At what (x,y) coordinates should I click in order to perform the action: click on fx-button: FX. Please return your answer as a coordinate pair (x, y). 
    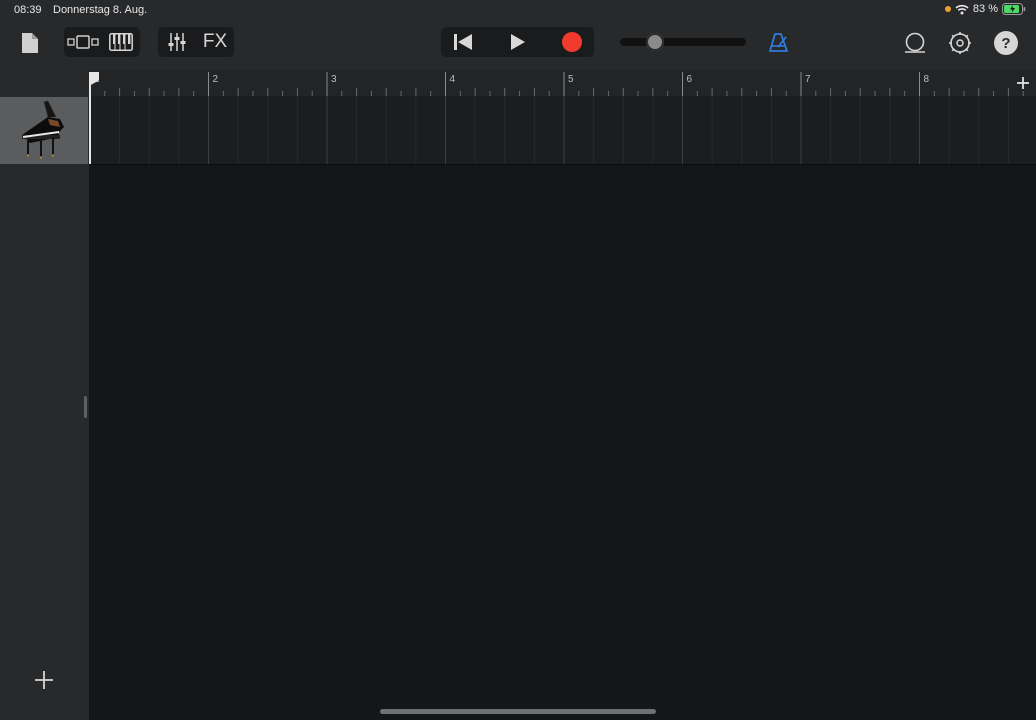
    Looking at the image, I should click on (215, 42).